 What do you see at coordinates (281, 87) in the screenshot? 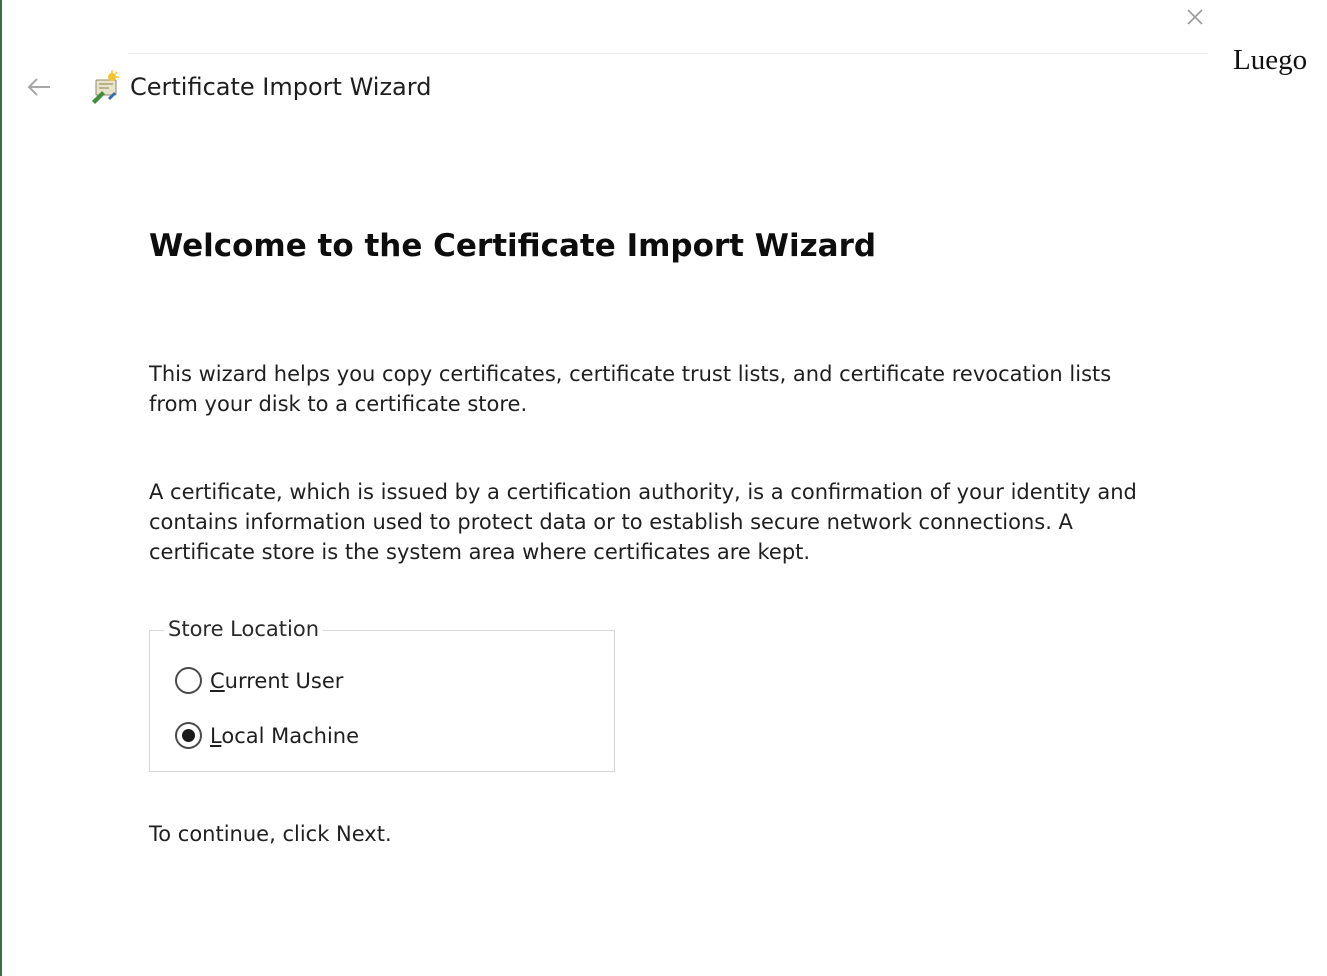
I see `wizard-title: Certificate Import Wizard` at bounding box center [281, 87].